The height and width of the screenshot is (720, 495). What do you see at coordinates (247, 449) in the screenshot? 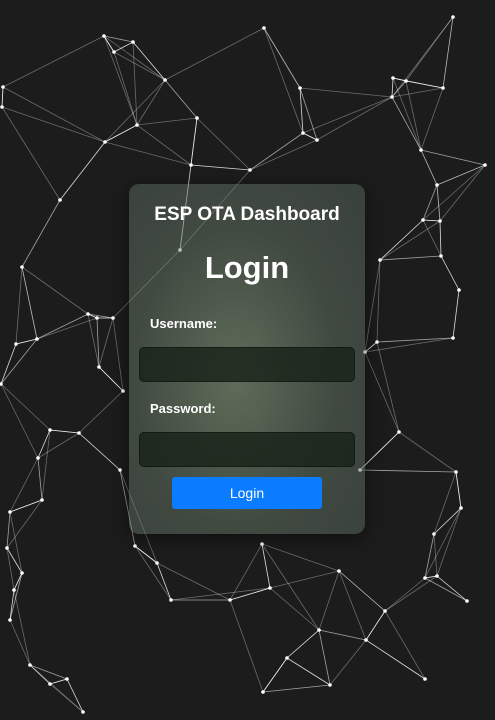
I see `password-input` at bounding box center [247, 449].